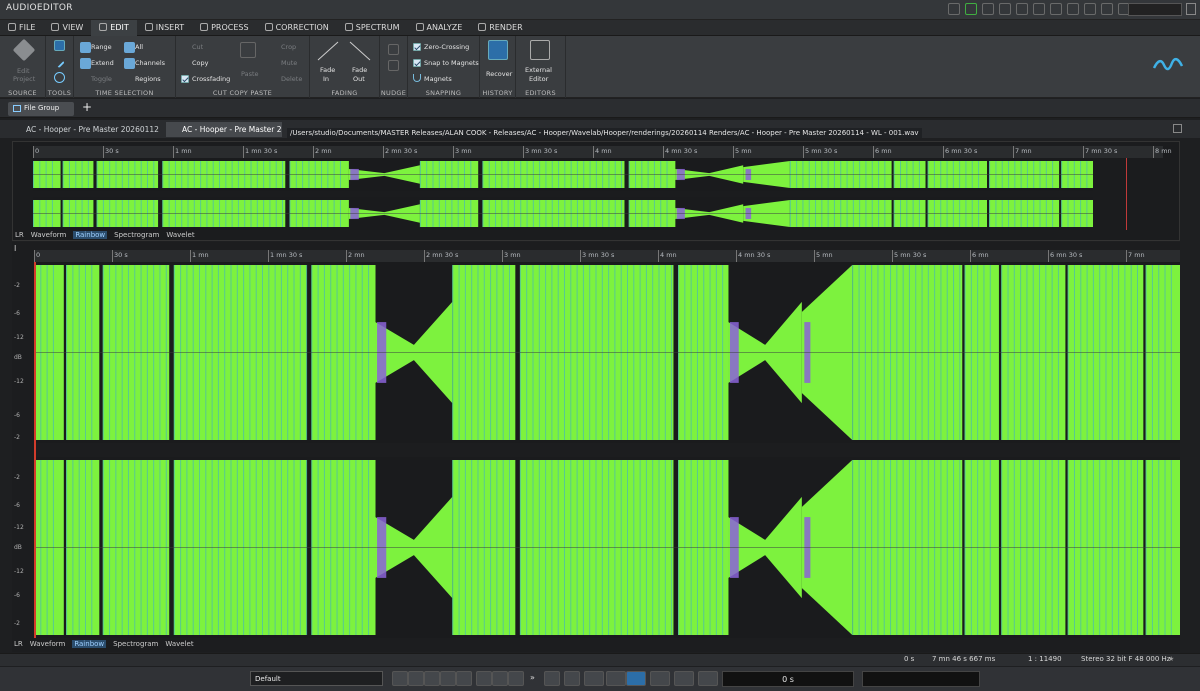 The height and width of the screenshot is (691, 1200). What do you see at coordinates (248, 50) in the screenshot?
I see `paste-icon` at bounding box center [248, 50].